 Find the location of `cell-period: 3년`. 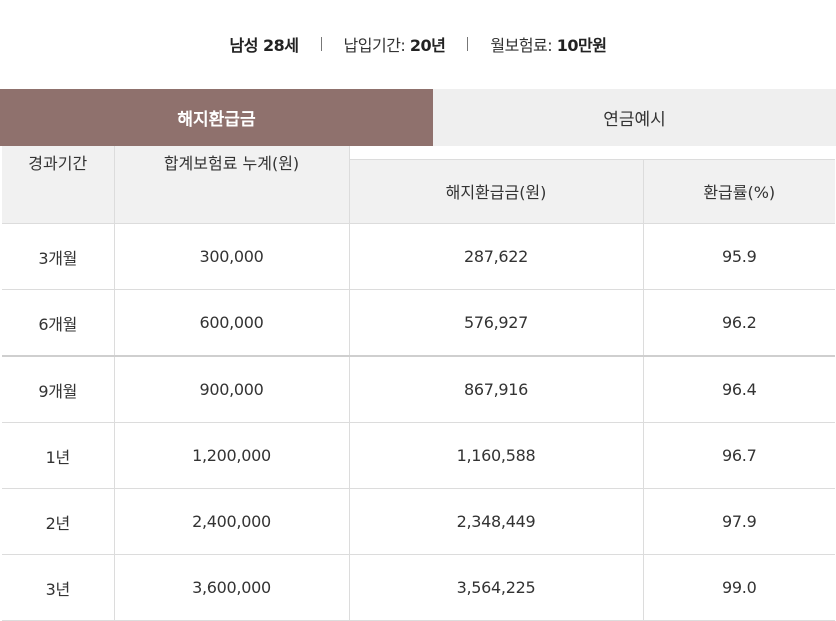

cell-period: 3년 is located at coordinates (58, 587).